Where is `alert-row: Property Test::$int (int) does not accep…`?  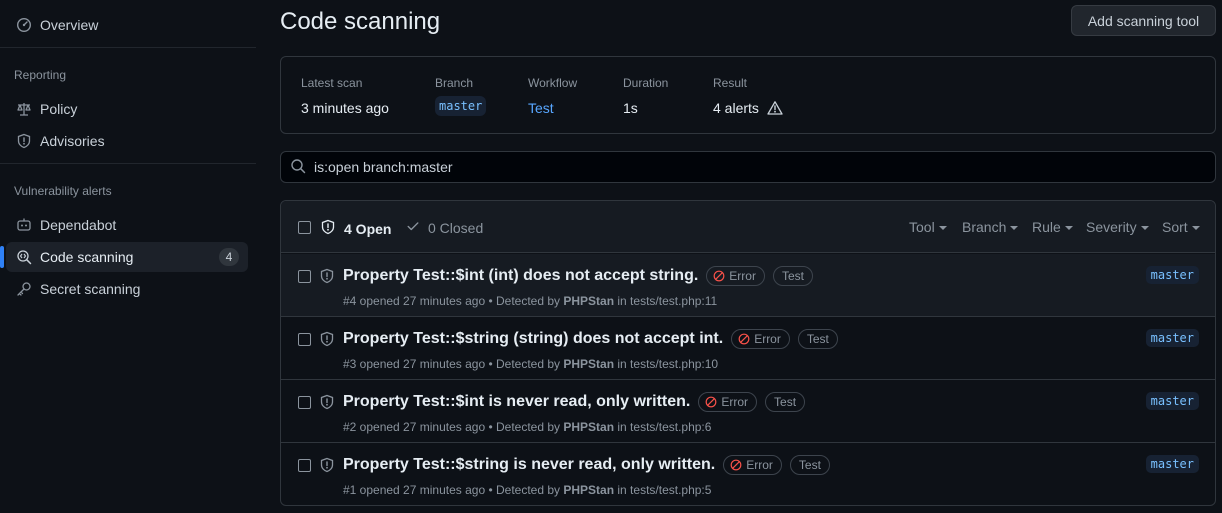 alert-row: Property Test::$int (int) does not accep… is located at coordinates (748, 285).